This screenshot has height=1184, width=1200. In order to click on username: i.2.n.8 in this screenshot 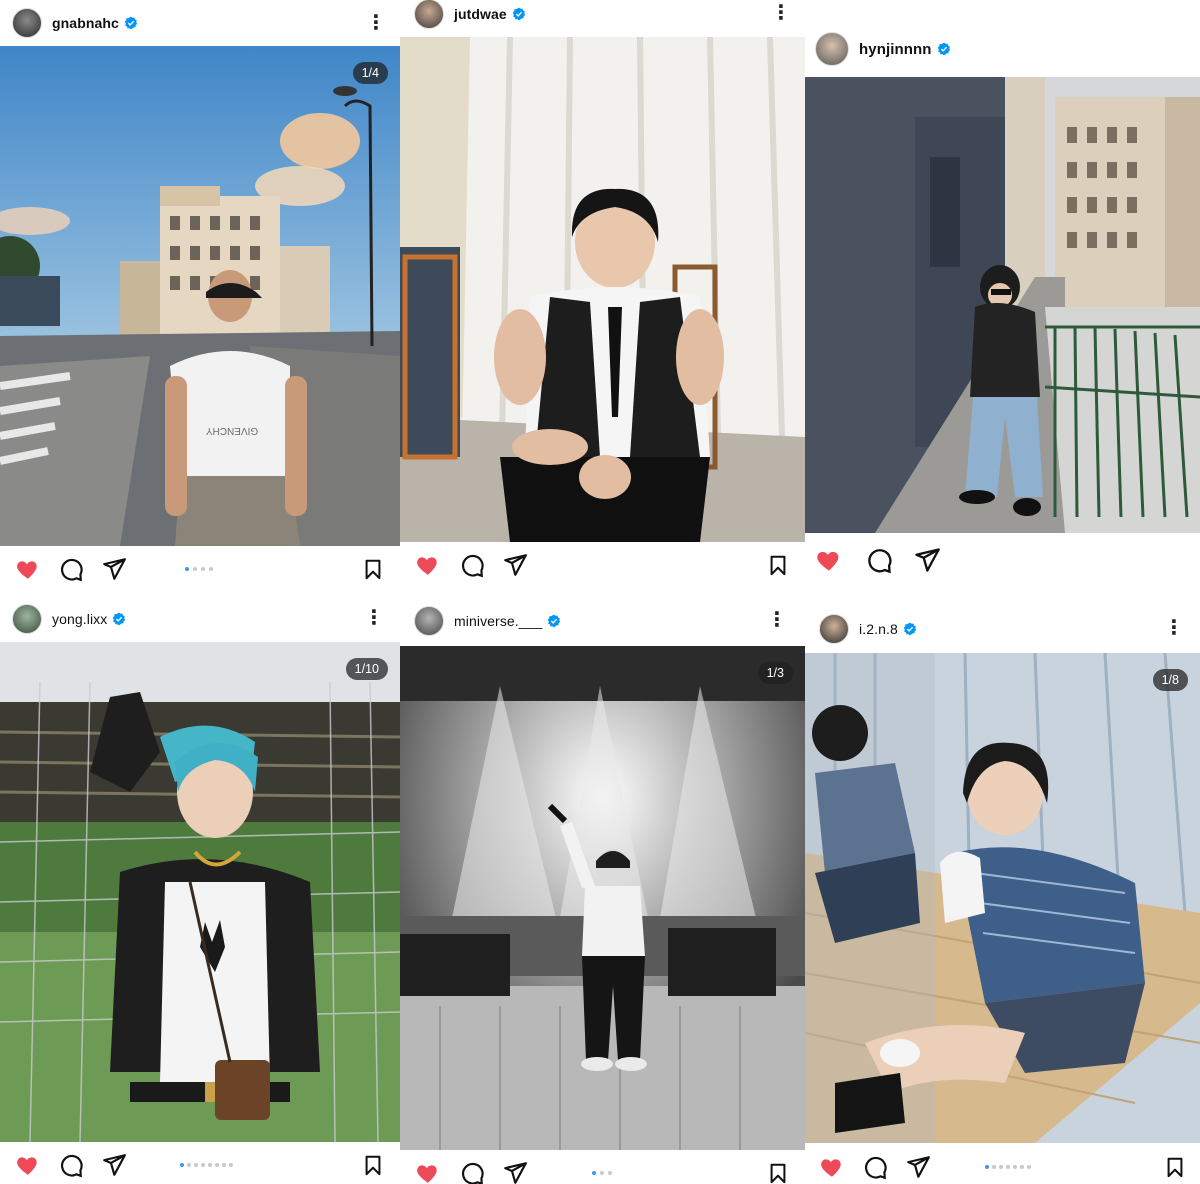, I will do `click(878, 629)`.